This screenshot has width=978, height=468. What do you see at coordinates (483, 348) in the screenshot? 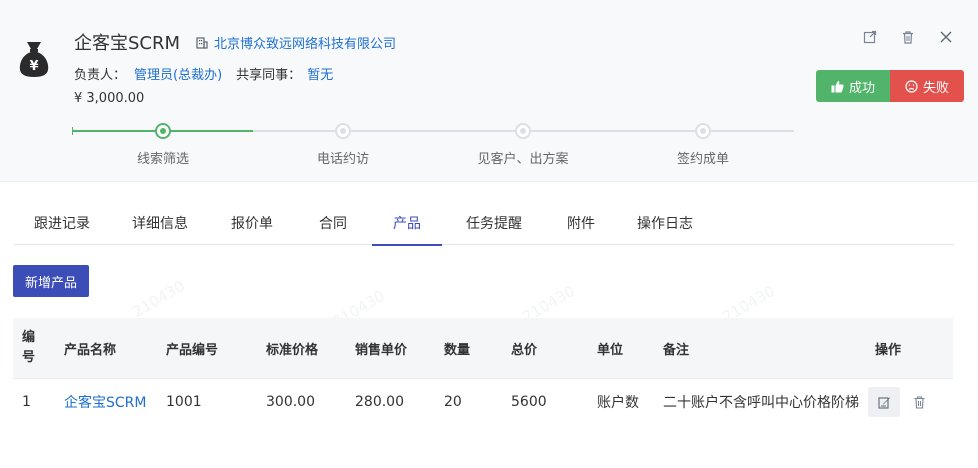
I see `table-header: 编号 产品名称 产品编号 标准价格 销售单价 数量 总价 单位 备注 操作` at bounding box center [483, 348].